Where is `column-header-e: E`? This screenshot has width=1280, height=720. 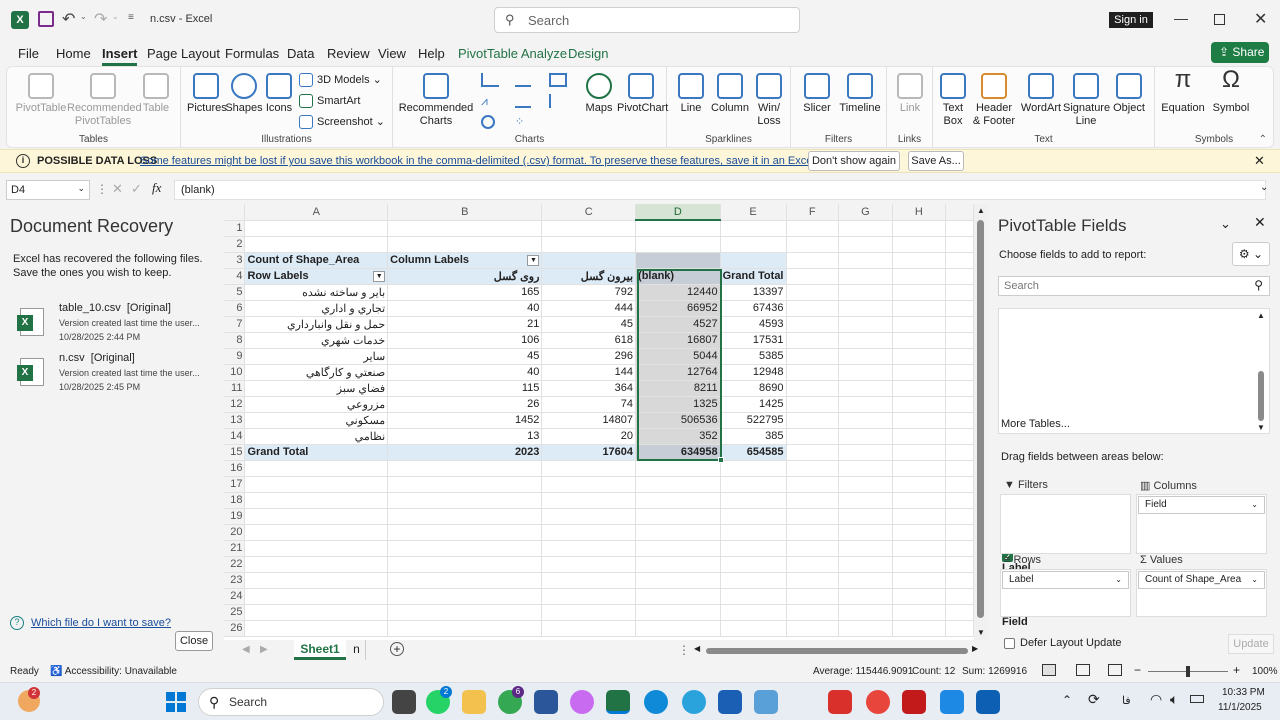 column-header-e: E is located at coordinates (753, 212).